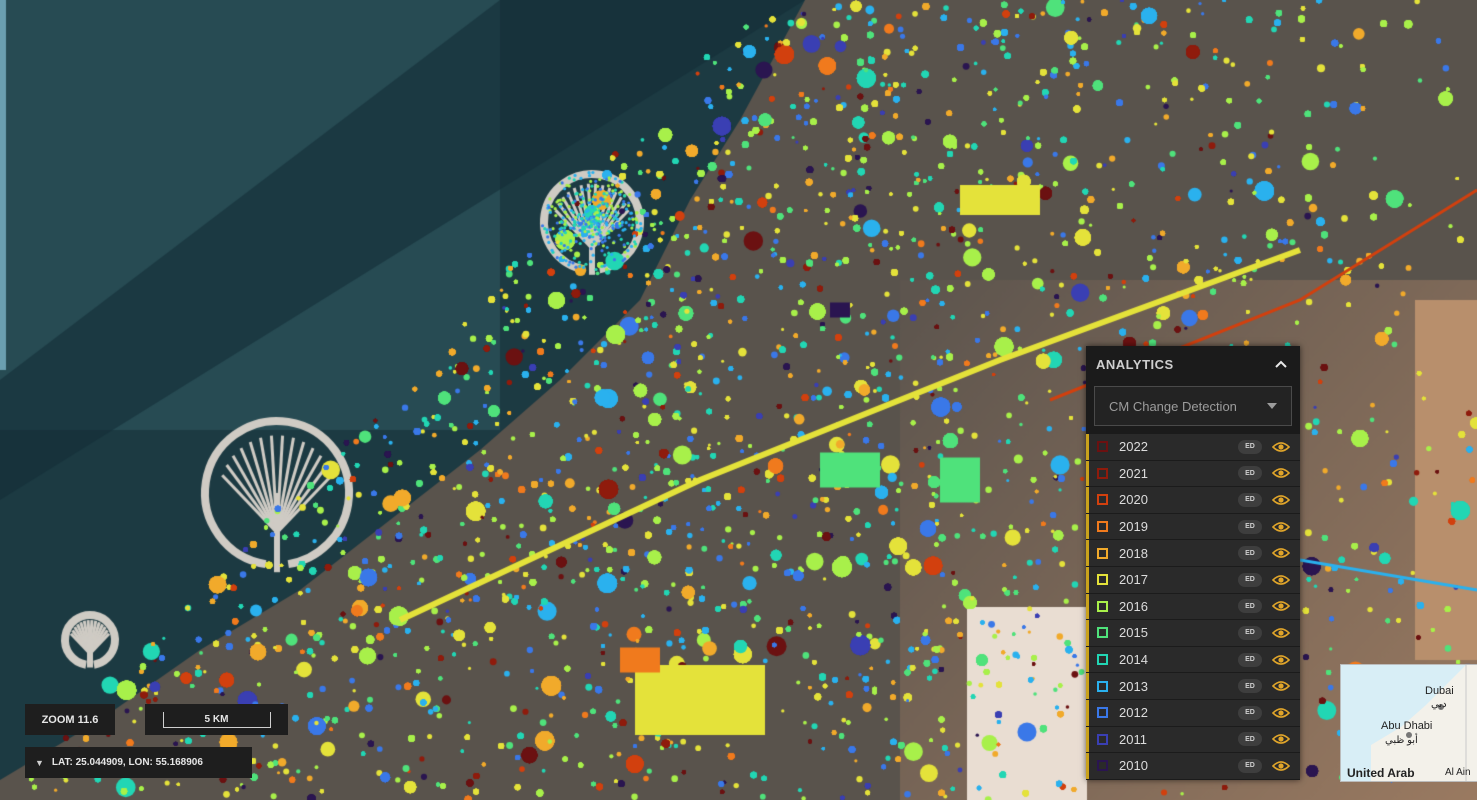 This screenshot has width=1477, height=800. I want to click on layer-label: 2010, so click(1133, 766).